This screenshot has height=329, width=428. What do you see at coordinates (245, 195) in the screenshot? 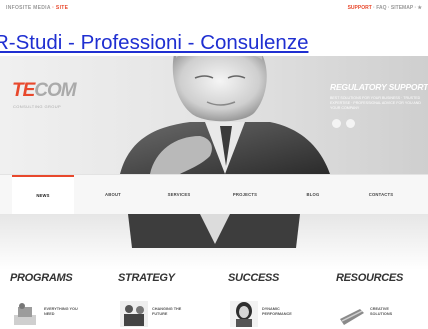
I see `nav-item-projects: PROJECTS` at bounding box center [245, 195].